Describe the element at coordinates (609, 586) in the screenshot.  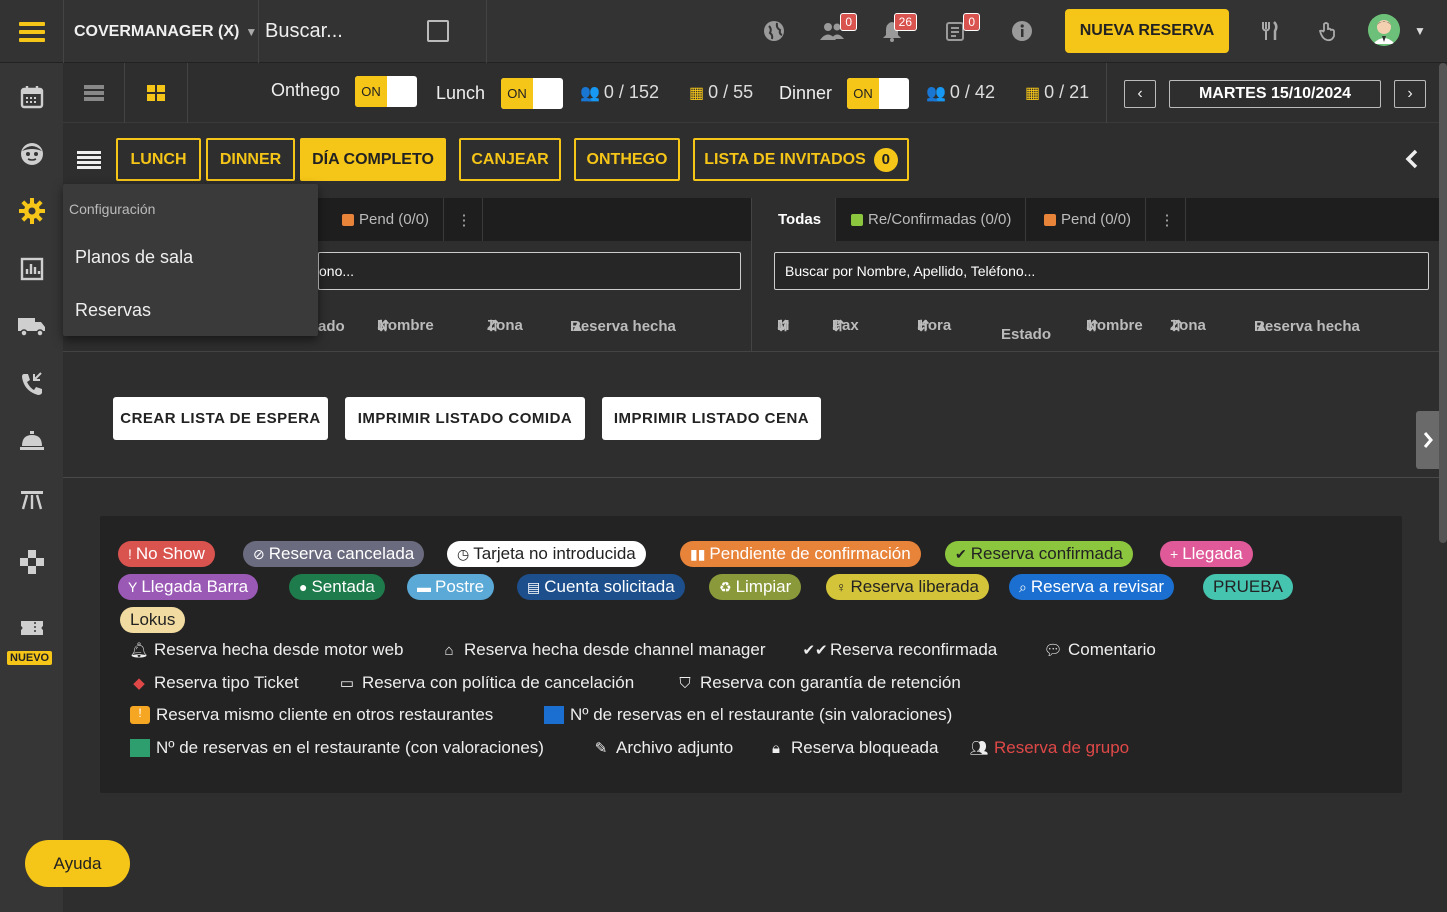
I see `legend-chip-label: Cuenta solicitada` at that location.